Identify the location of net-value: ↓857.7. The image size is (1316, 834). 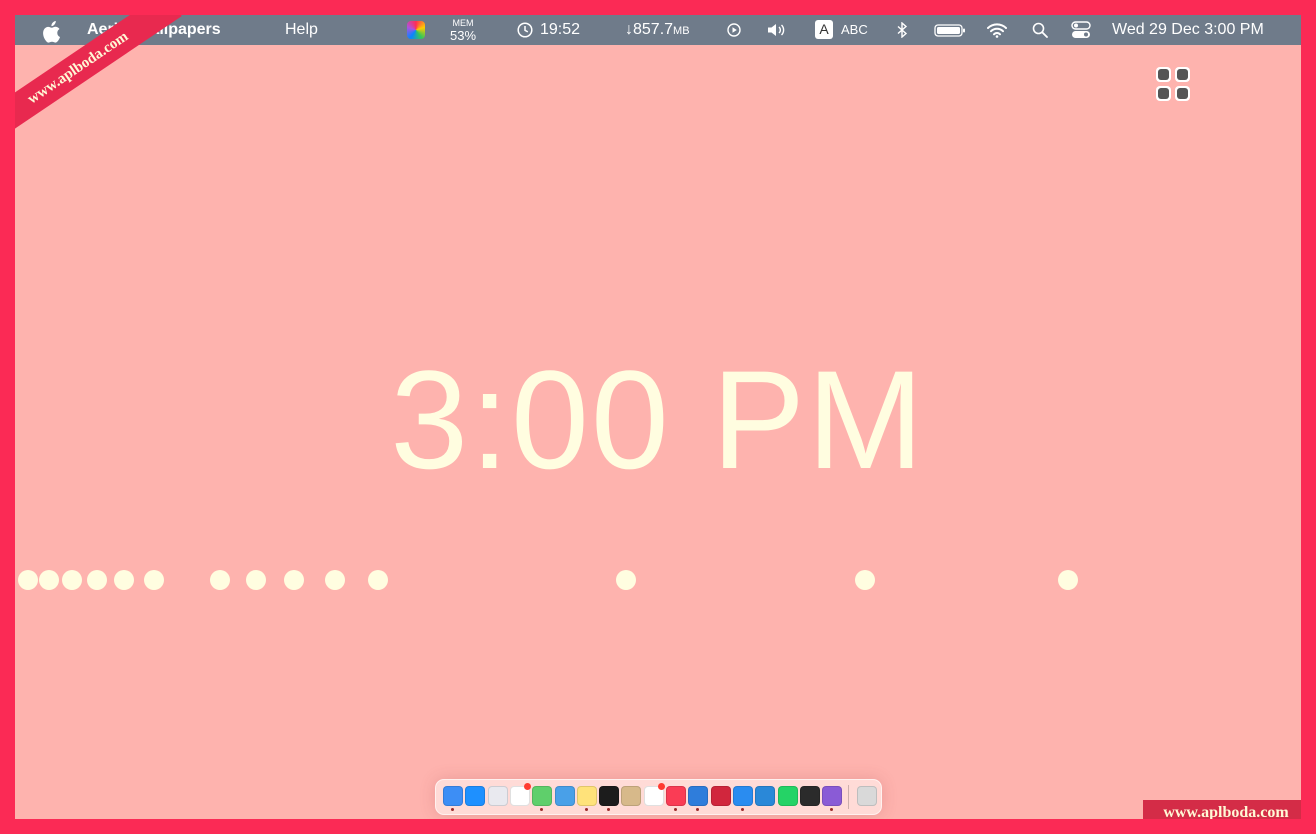
(649, 29).